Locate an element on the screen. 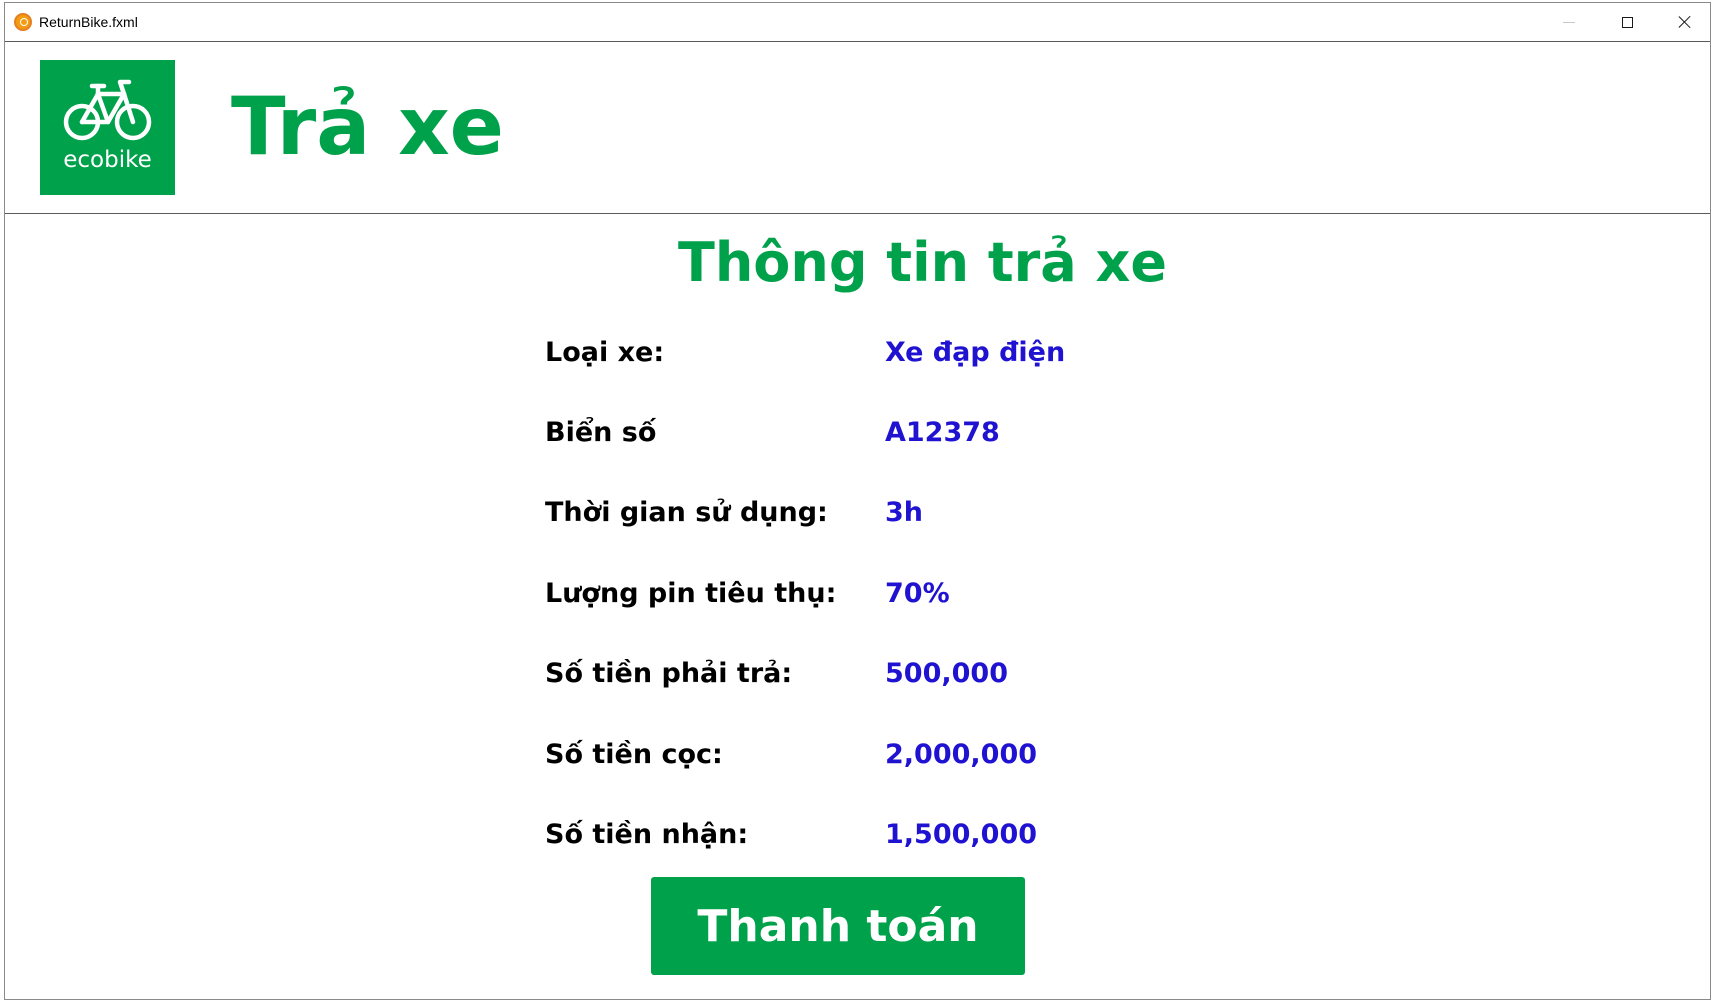  row-bike-type: Loại xe: Xe đạp điện is located at coordinates (845, 353).